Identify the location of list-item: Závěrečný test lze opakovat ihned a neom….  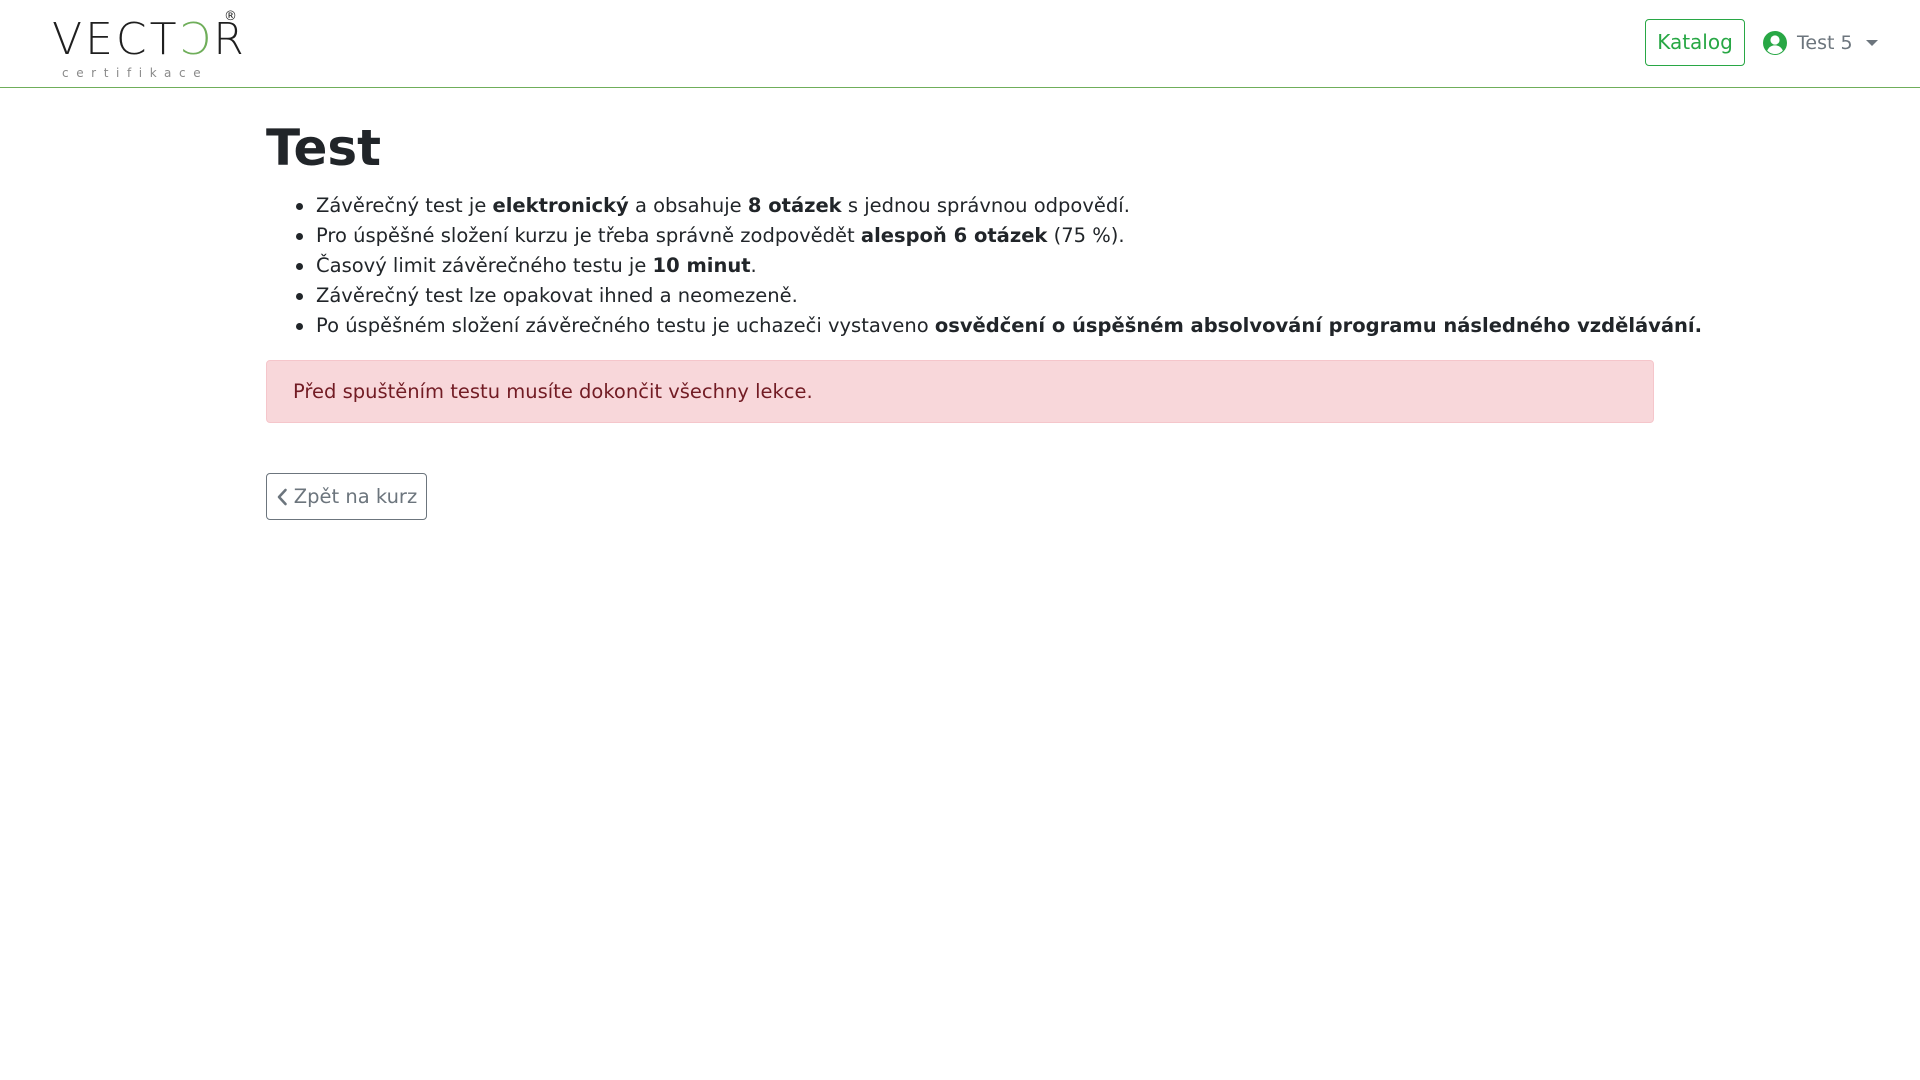
(960, 296).